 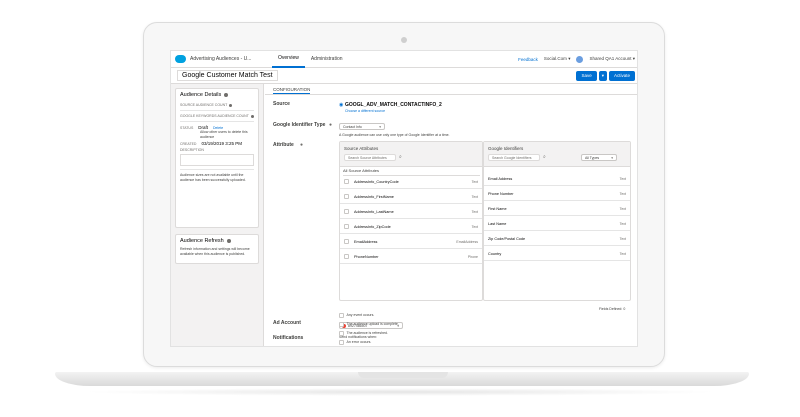 I want to click on source-search-input: Search Source Attributes, so click(x=370, y=157).